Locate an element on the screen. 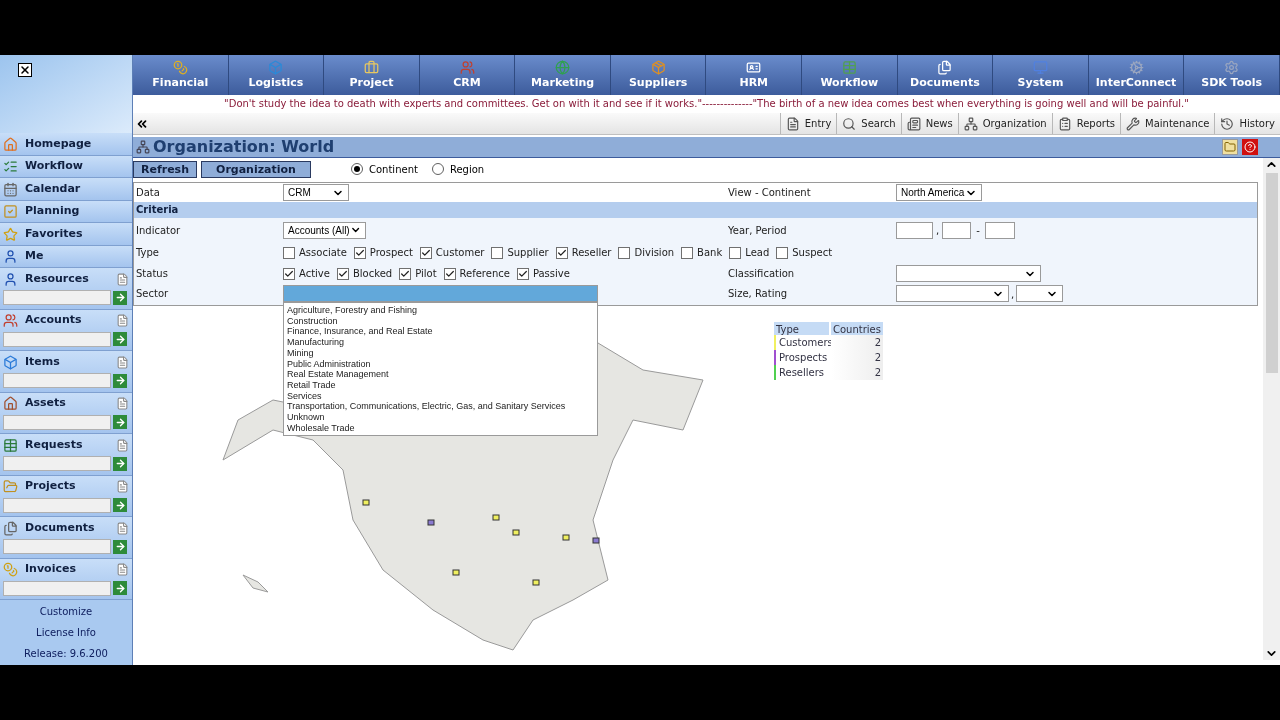  dropdown-option: Finance, Insurance, and Real Estate is located at coordinates (442, 332).